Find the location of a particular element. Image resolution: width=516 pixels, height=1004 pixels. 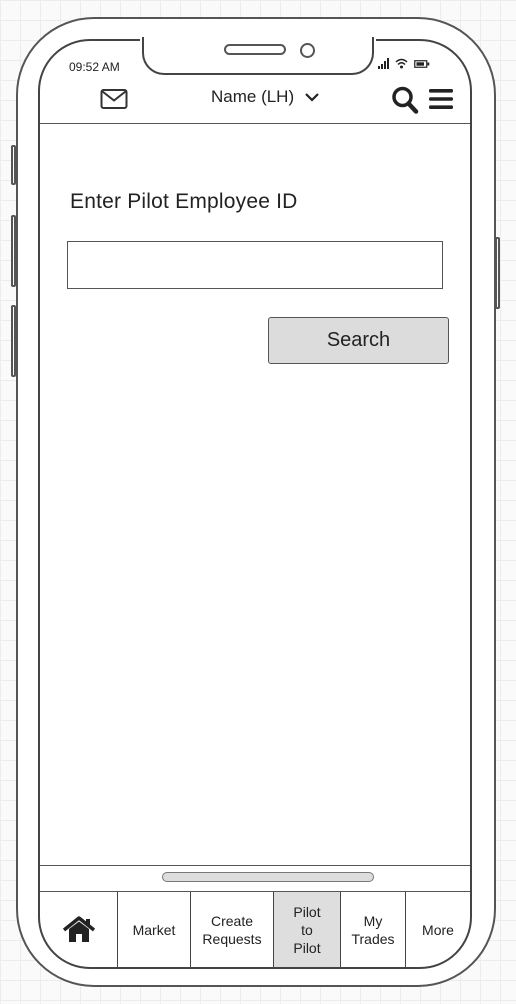

search-button: Search is located at coordinates (358, 340).